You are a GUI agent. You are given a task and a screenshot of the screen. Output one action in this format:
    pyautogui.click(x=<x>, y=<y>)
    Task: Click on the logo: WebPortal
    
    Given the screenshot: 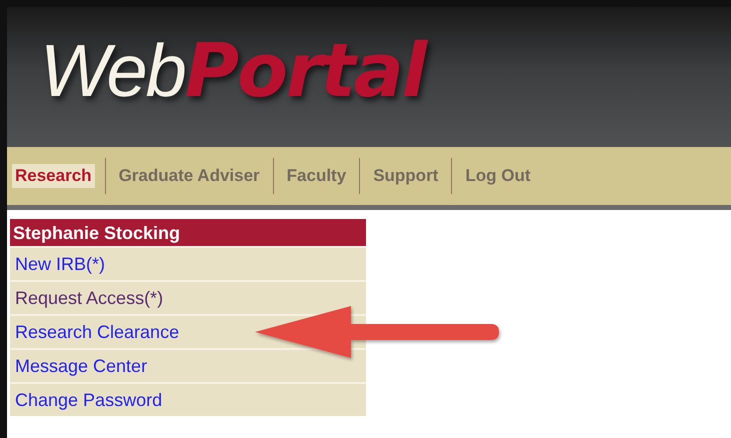 What is the action you would take?
    pyautogui.click(x=233, y=71)
    